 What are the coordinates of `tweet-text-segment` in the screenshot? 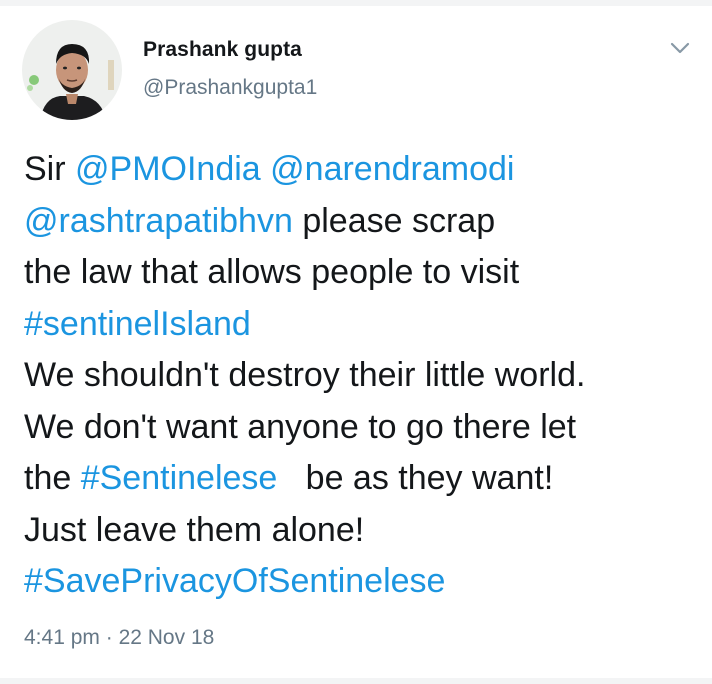 It's located at (265, 169).